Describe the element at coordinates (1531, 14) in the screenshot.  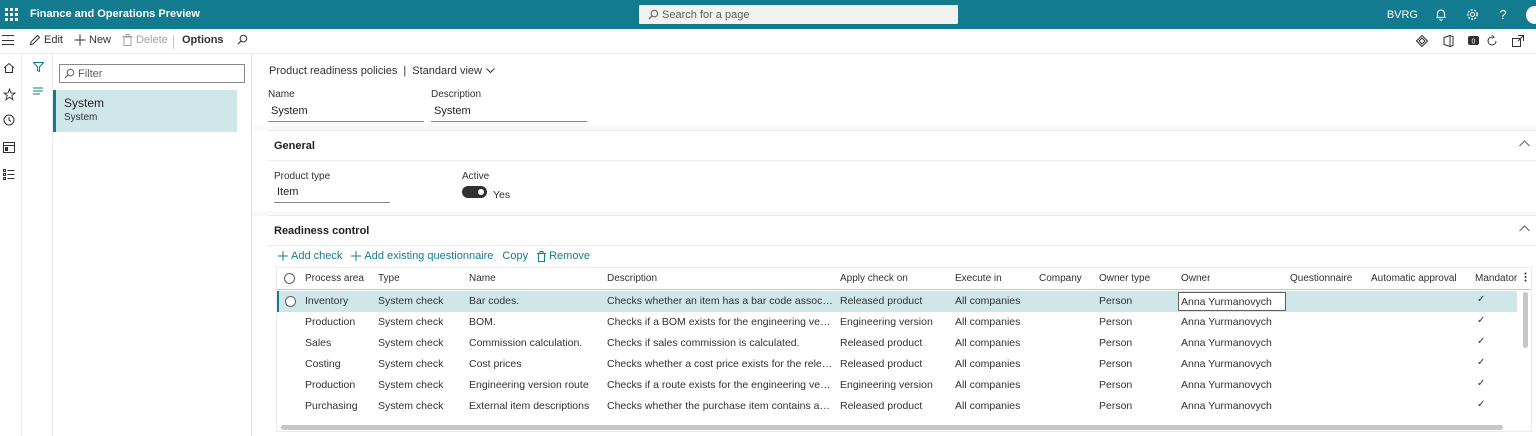
I see `avatar` at that location.